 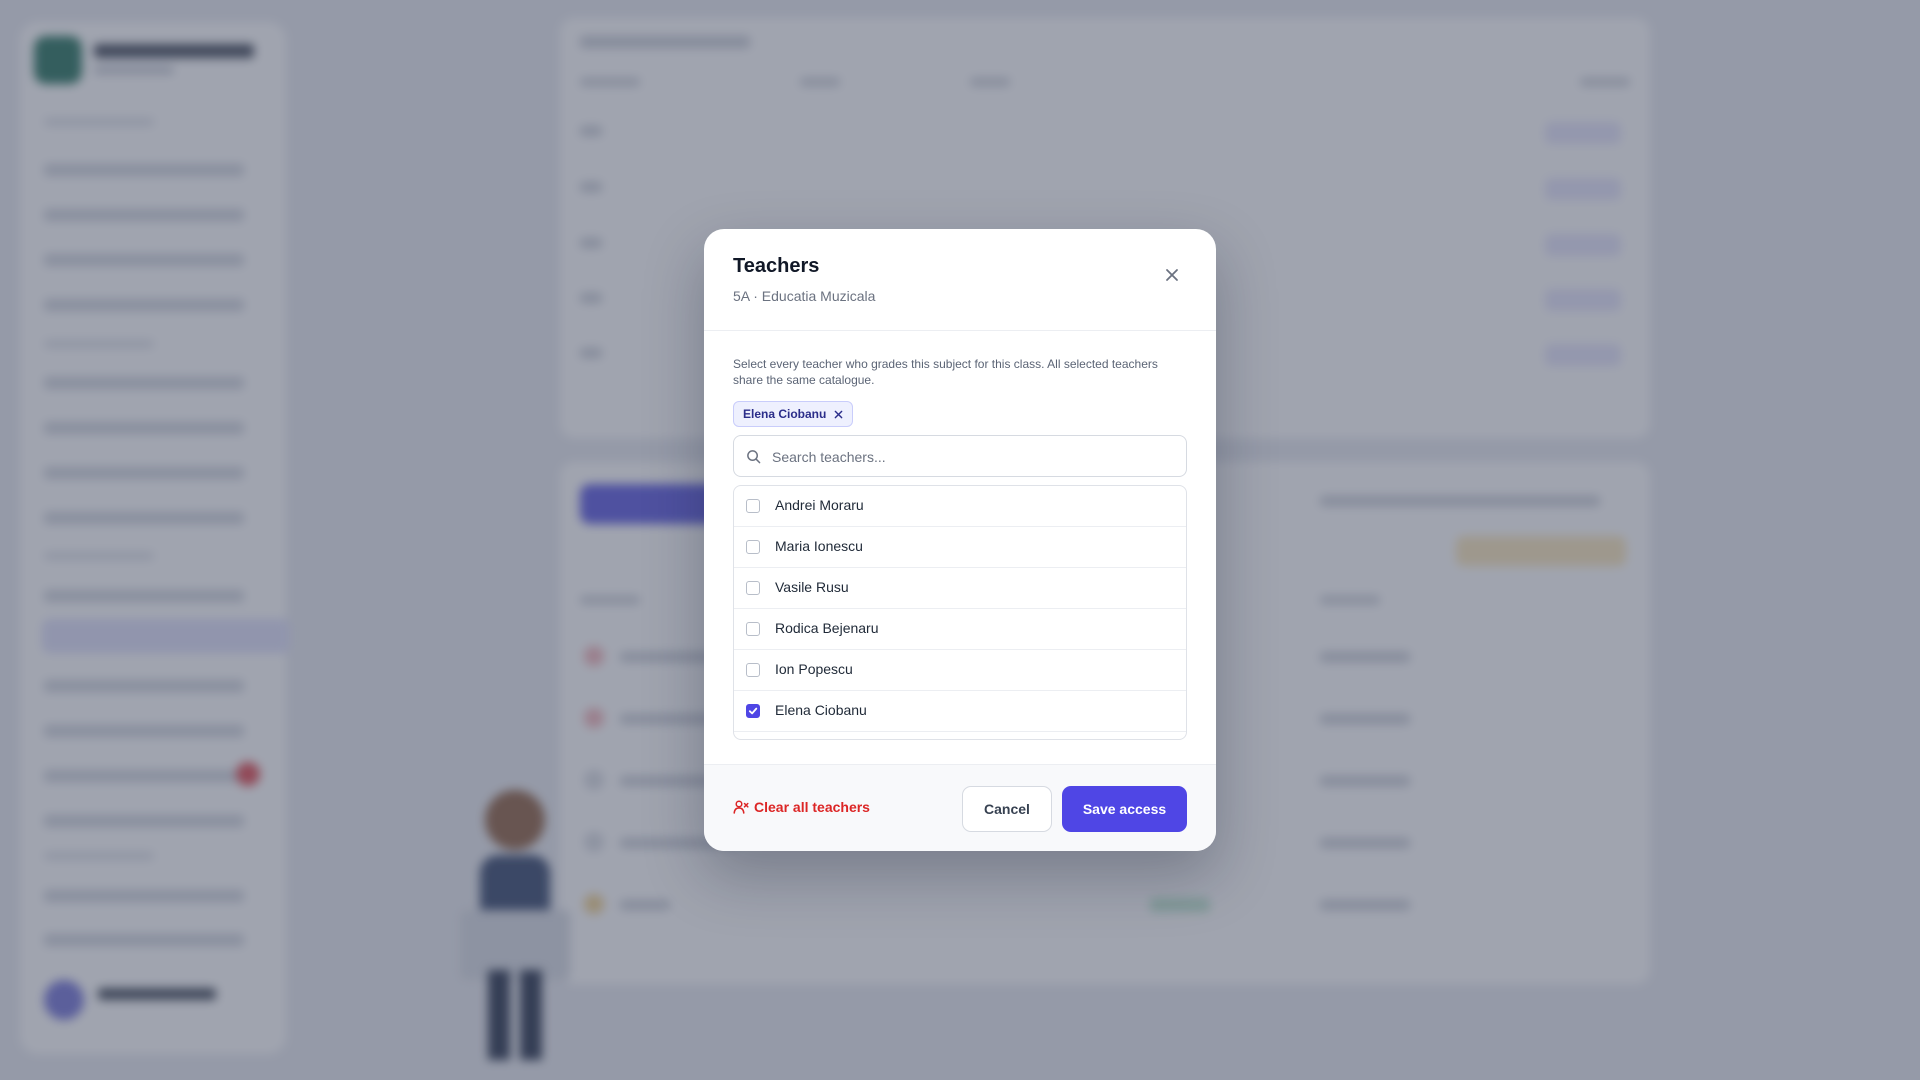 What do you see at coordinates (776, 266) in the screenshot?
I see `modal-title: Teachers` at bounding box center [776, 266].